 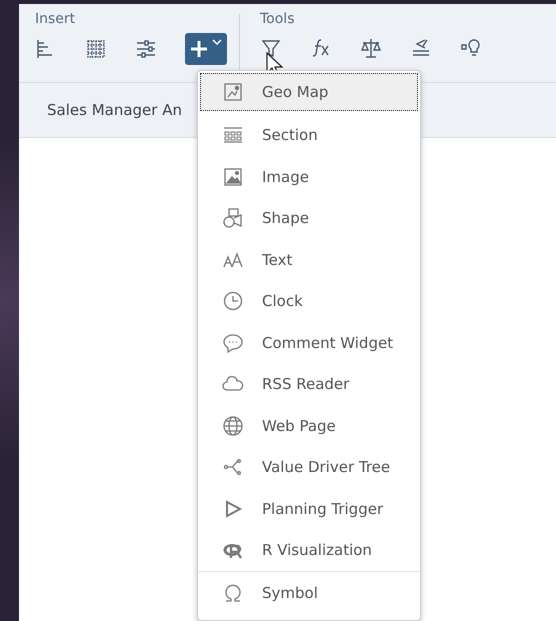 What do you see at coordinates (55, 20) in the screenshot?
I see `group-title: Insert` at bounding box center [55, 20].